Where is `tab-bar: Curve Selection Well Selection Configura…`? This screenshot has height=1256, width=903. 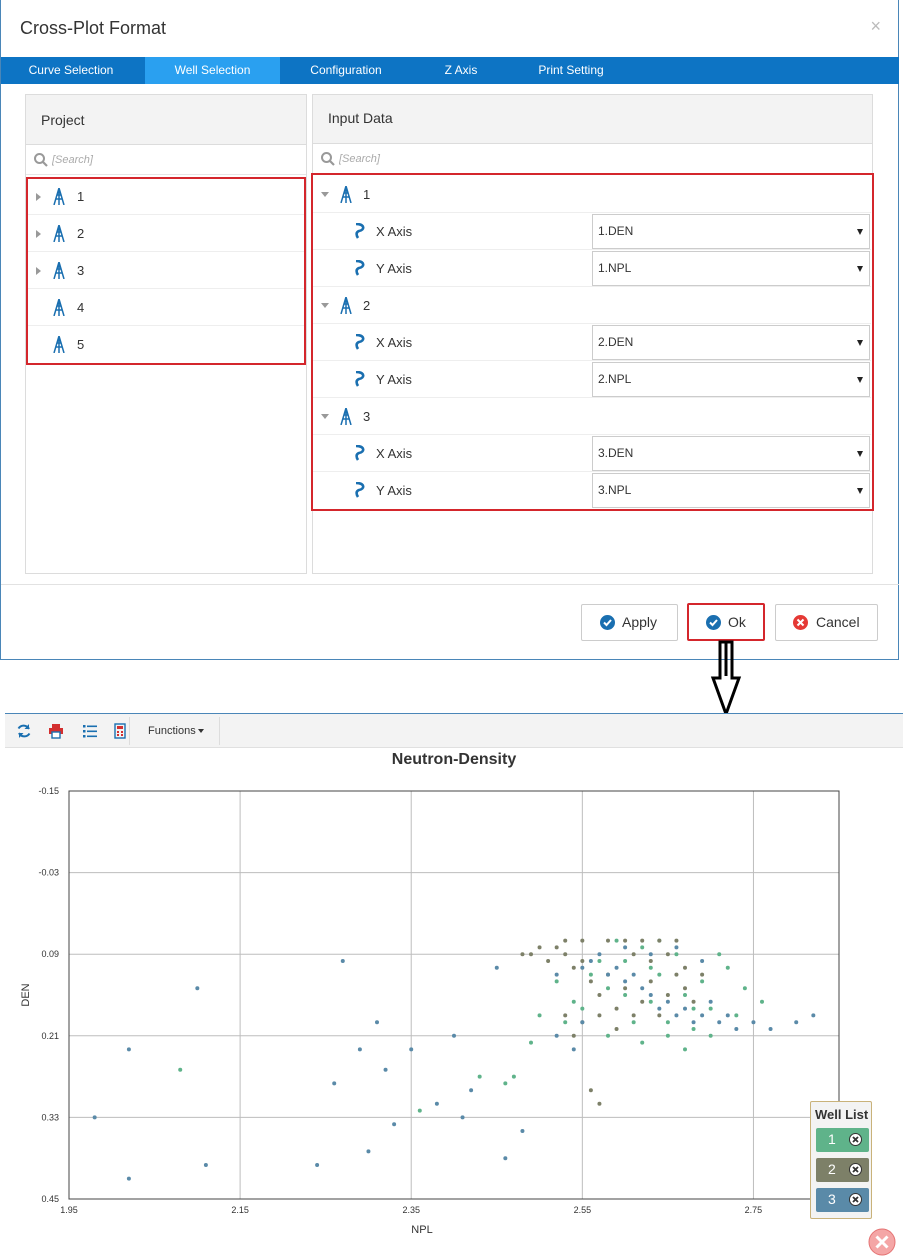
tab-bar: Curve Selection Well Selection Configura… is located at coordinates (450, 70).